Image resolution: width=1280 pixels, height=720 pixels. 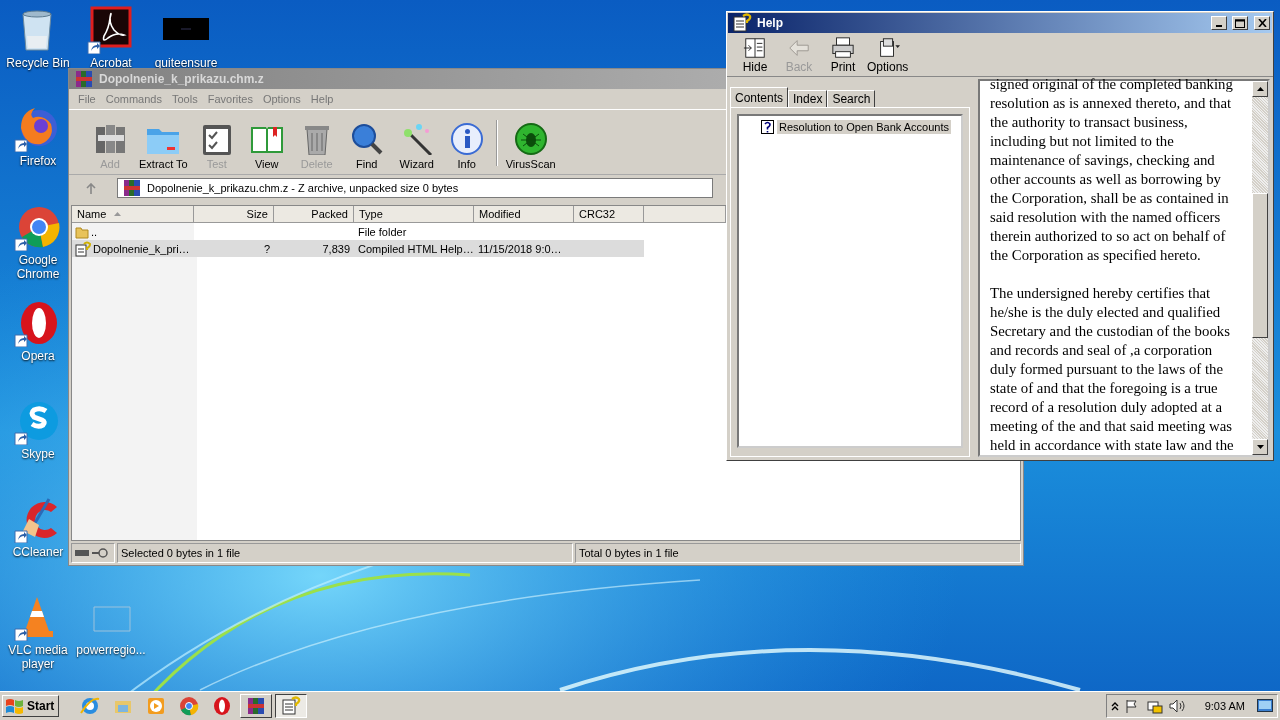 What do you see at coordinates (118, 214) in the screenshot?
I see `sort-icon` at bounding box center [118, 214].